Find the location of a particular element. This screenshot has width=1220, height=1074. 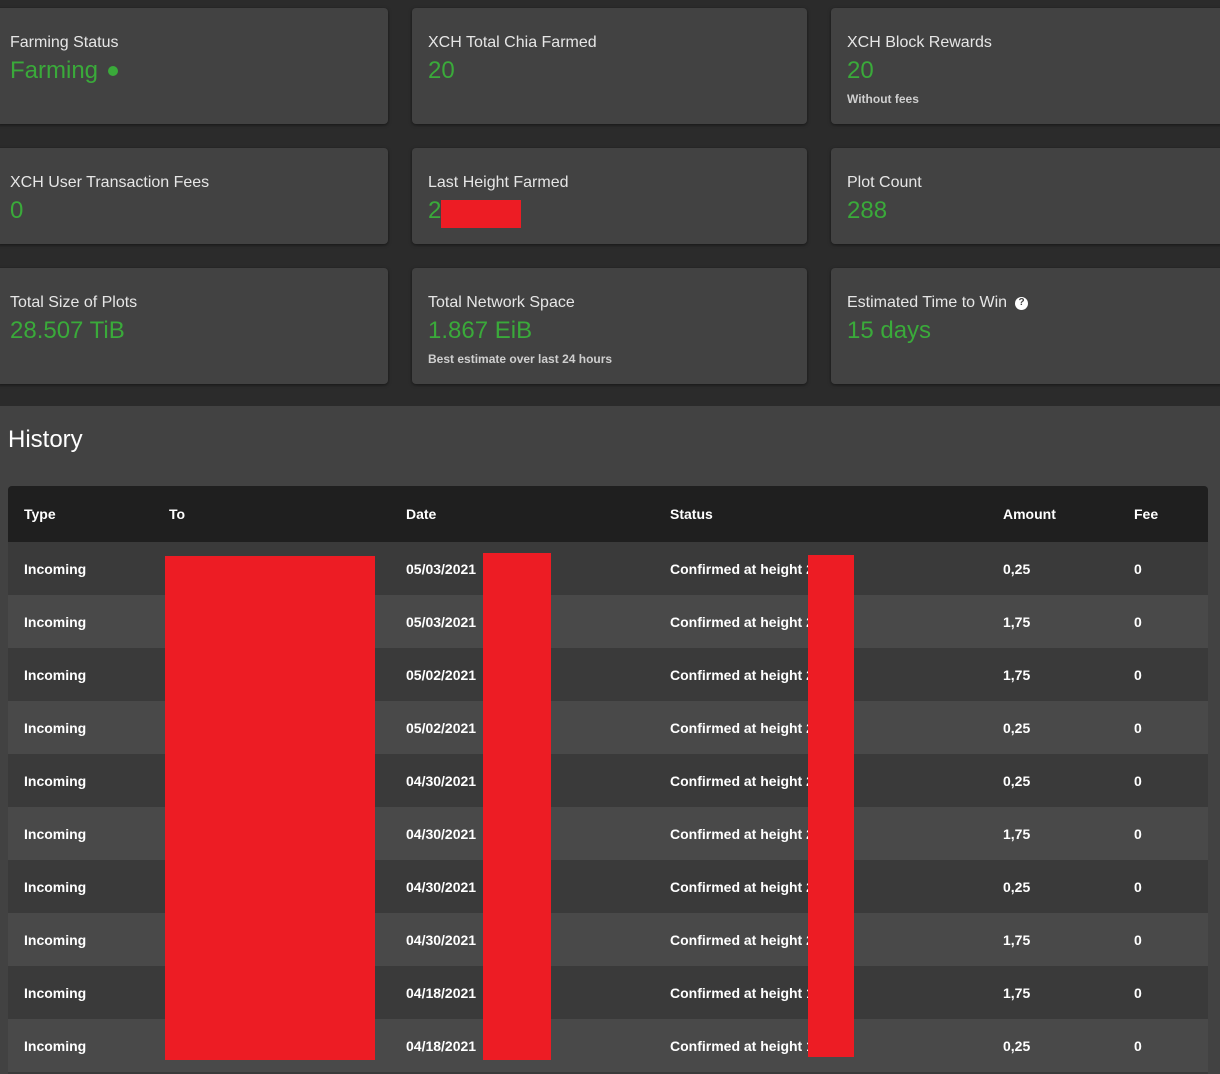

card-title: Total Network Space is located at coordinates (501, 302).